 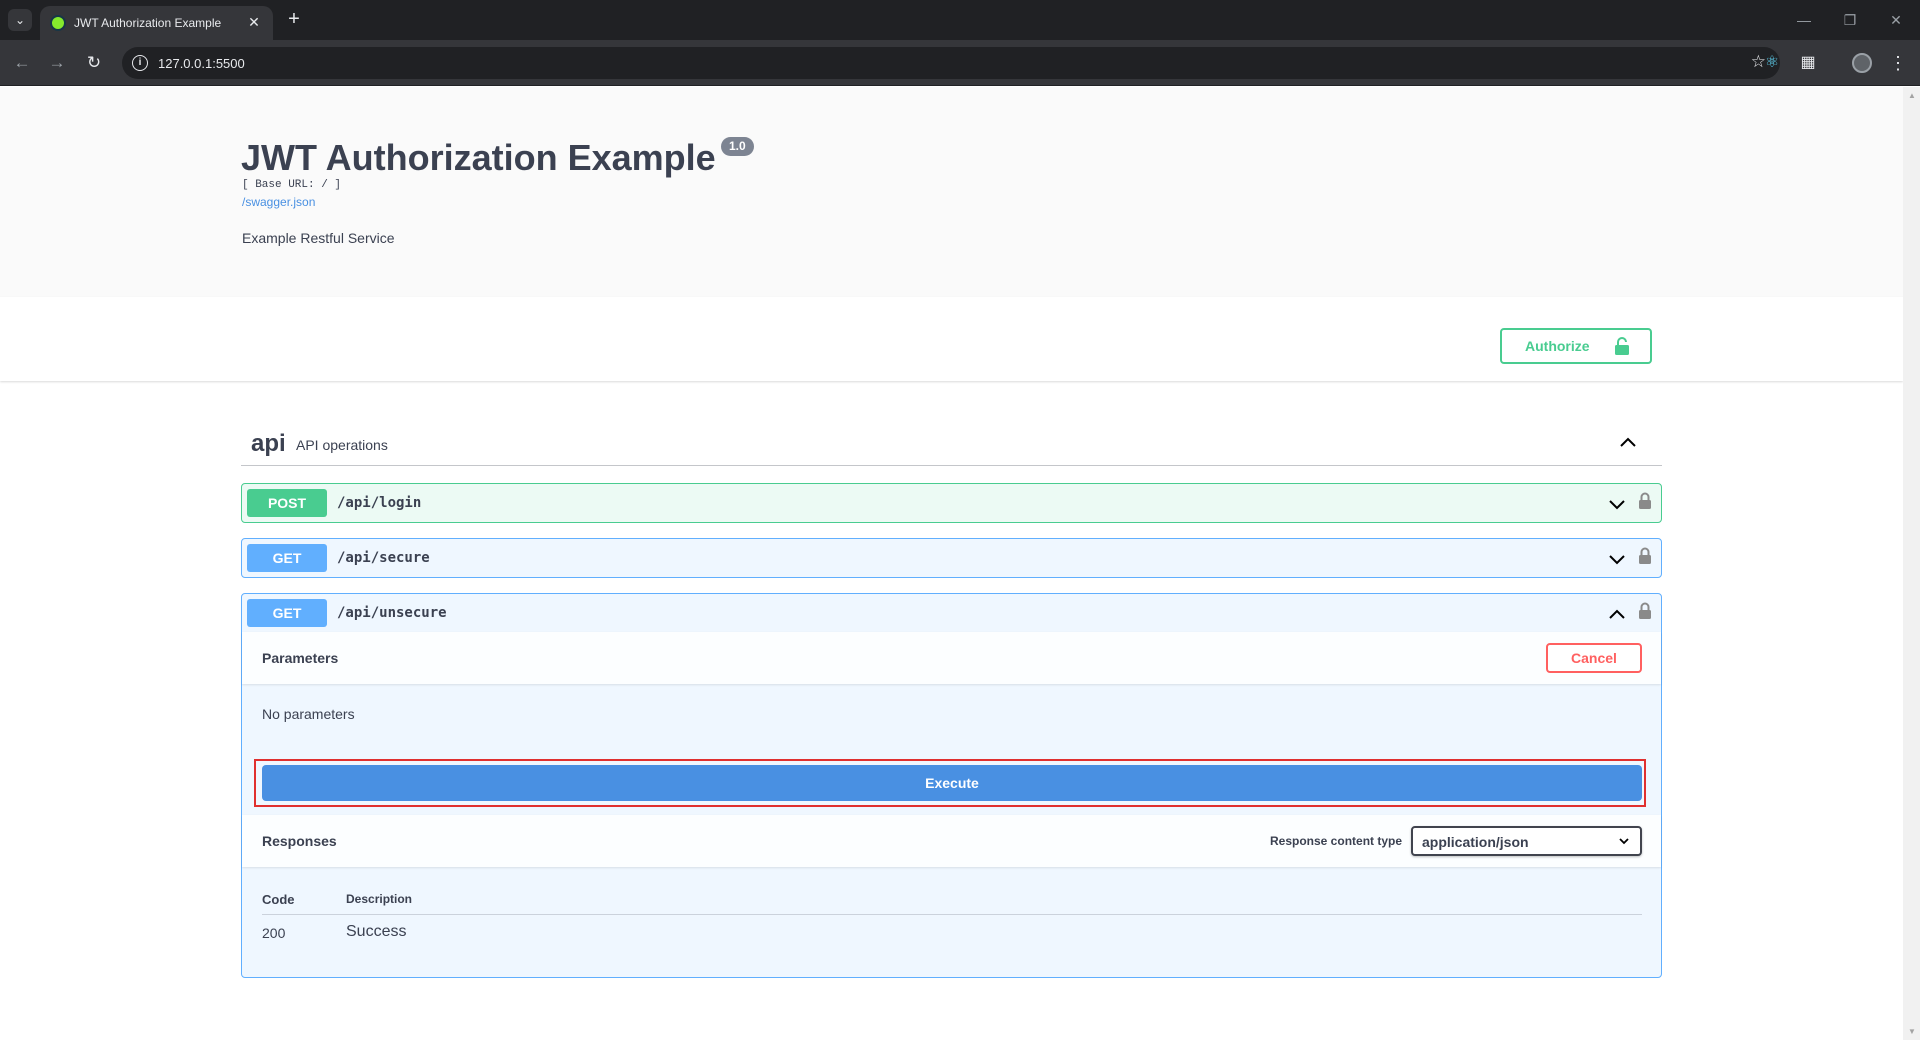 I want to click on base-url: [ Base URL: / ], so click(x=292, y=185).